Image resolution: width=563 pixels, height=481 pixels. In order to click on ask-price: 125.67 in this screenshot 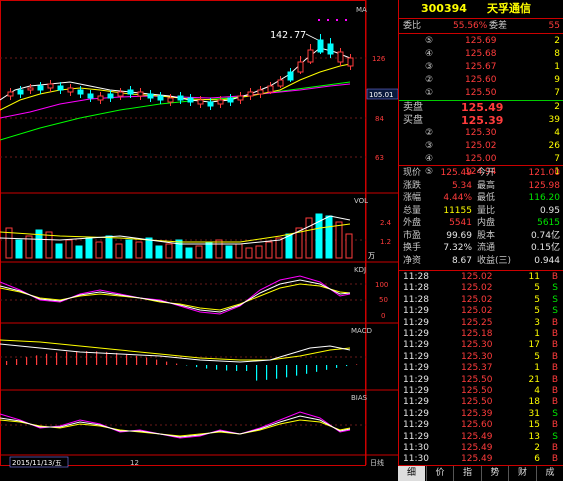, I will do `click(481, 67)`.